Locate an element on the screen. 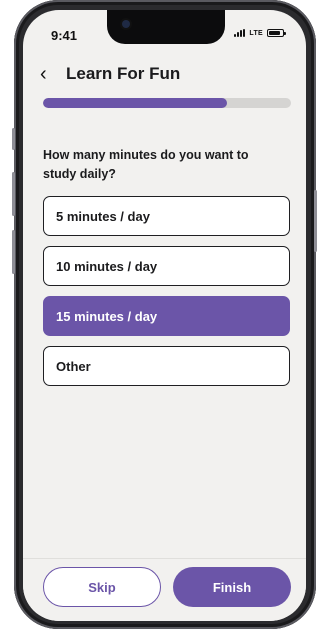  status-icons: LTE is located at coordinates (260, 33).